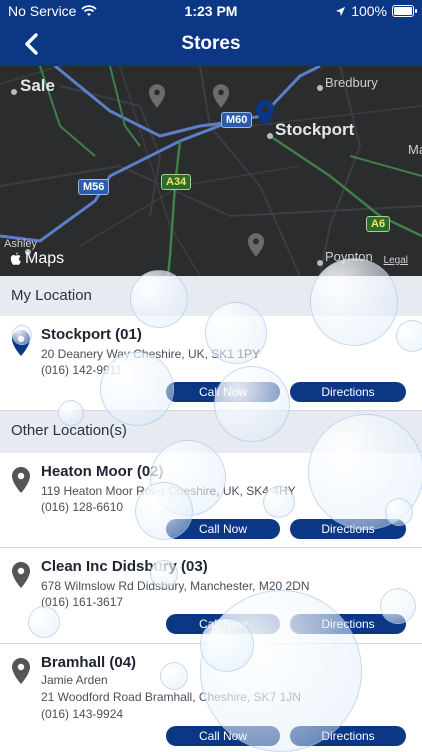 The image size is (422, 752). I want to click on map-label-bredbury: Bredbury, so click(351, 82).